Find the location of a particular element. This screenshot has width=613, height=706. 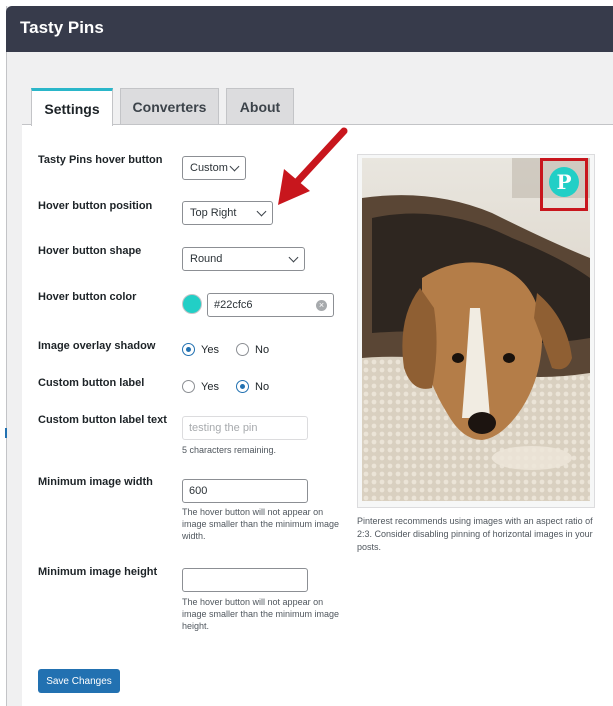

tab-converters: Converters is located at coordinates (169, 106).